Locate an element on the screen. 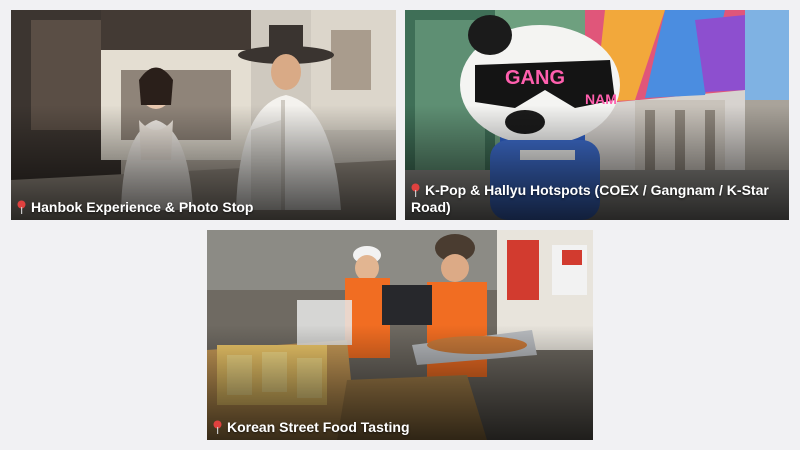 The width and height of the screenshot is (800, 450). statue-sign-text-1: GANG is located at coordinates (535, 78).